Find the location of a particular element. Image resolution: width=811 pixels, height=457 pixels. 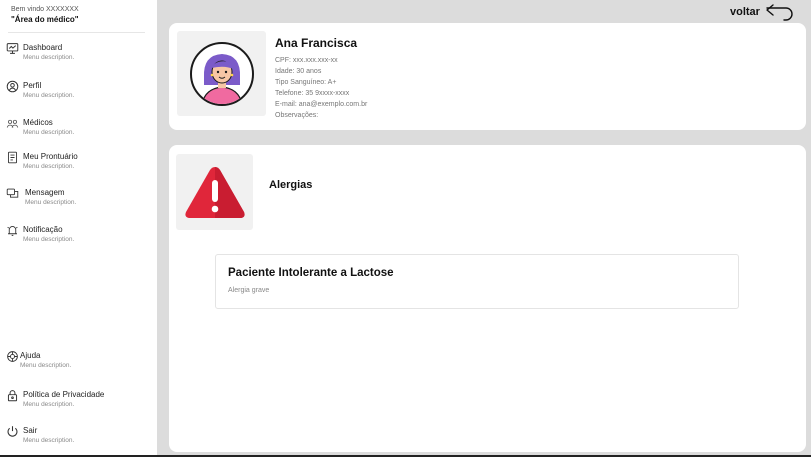

sidebar-item-label: Perfil is located at coordinates (32, 85).